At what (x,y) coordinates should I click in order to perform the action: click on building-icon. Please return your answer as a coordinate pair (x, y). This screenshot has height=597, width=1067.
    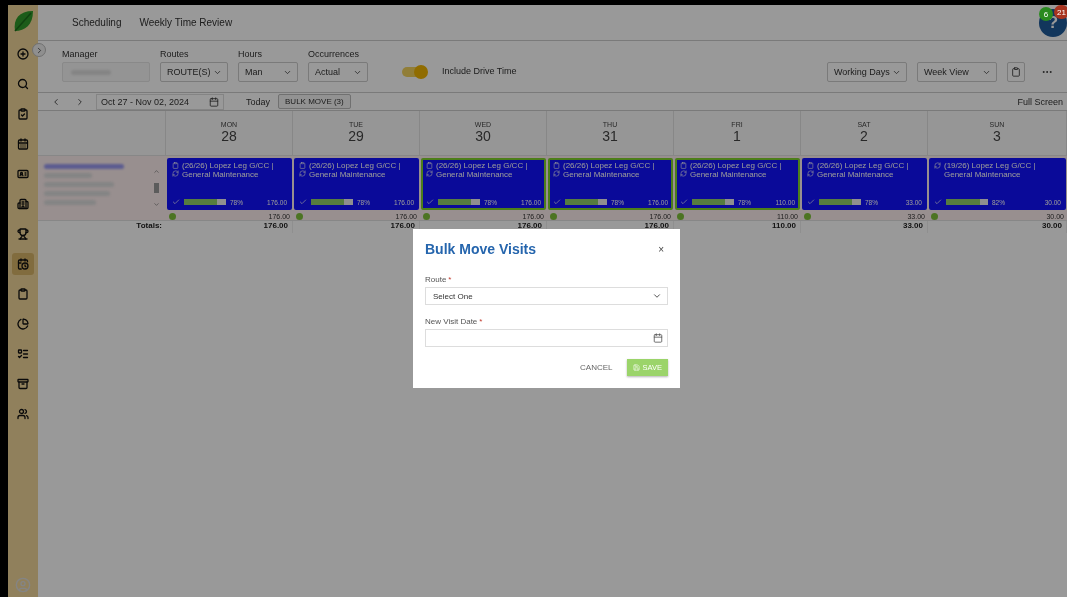
    Looking at the image, I should click on (23, 204).